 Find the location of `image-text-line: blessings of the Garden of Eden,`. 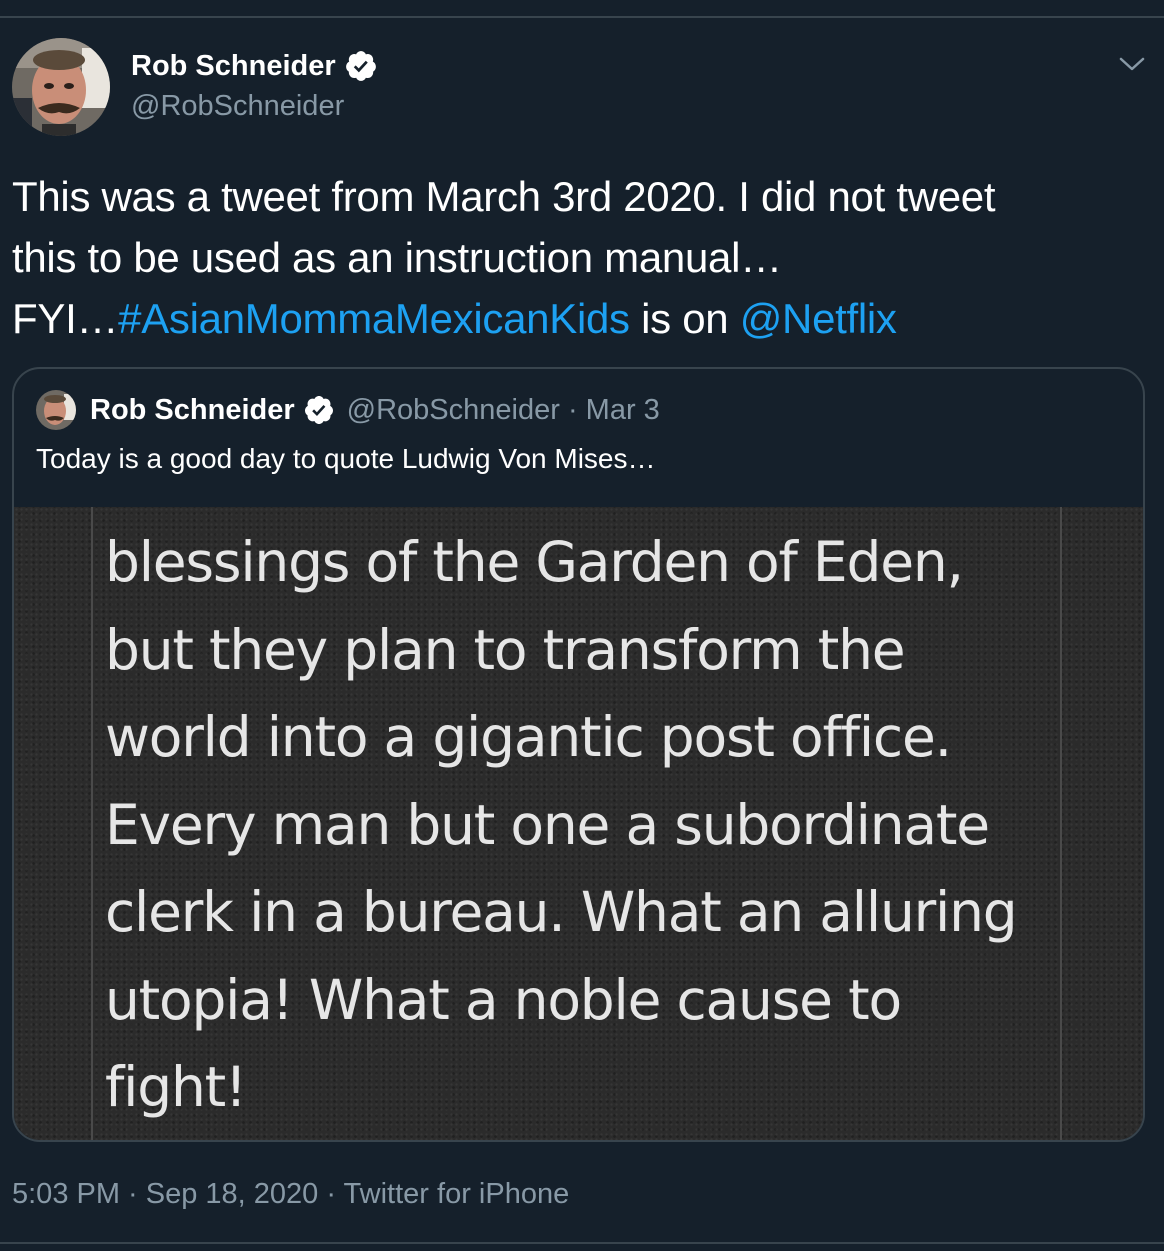

image-text-line: blessings of the Garden of Eden, is located at coordinates (534, 562).